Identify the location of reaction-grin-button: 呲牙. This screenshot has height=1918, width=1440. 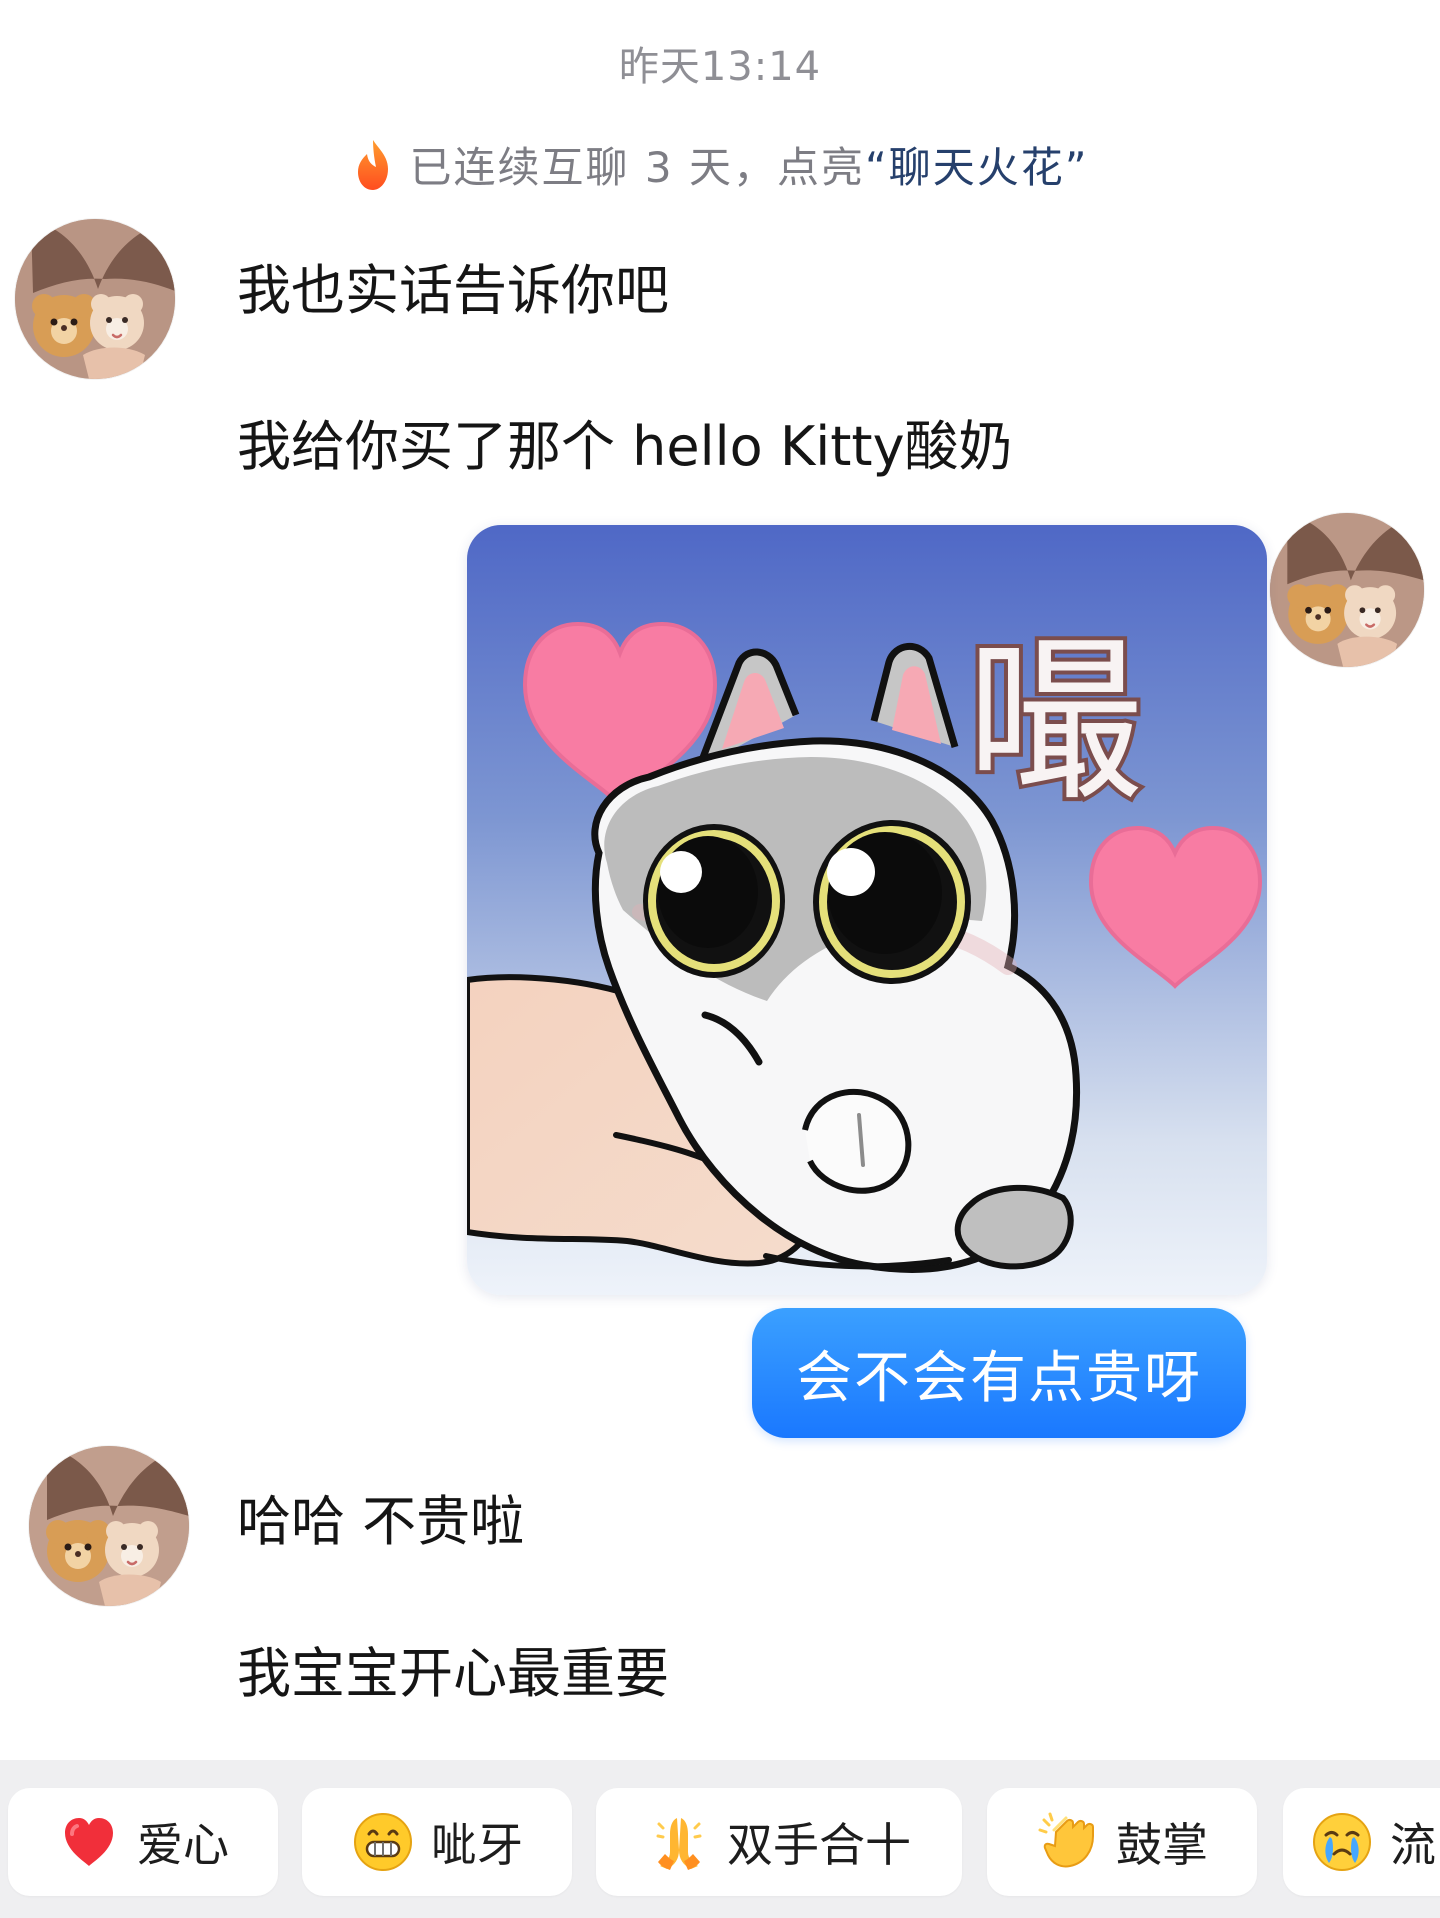
(437, 1842).